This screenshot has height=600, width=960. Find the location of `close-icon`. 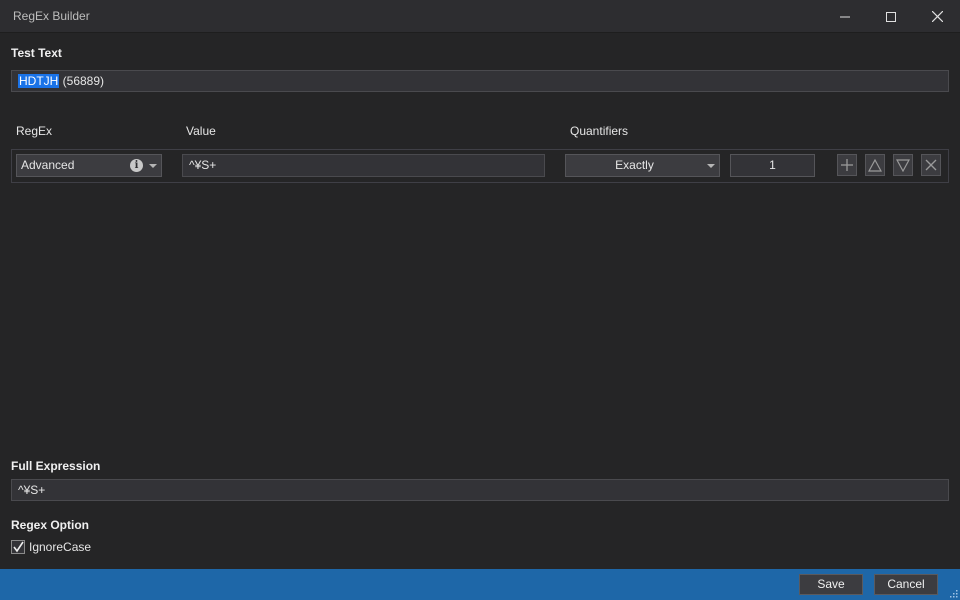

close-icon is located at coordinates (937, 16).